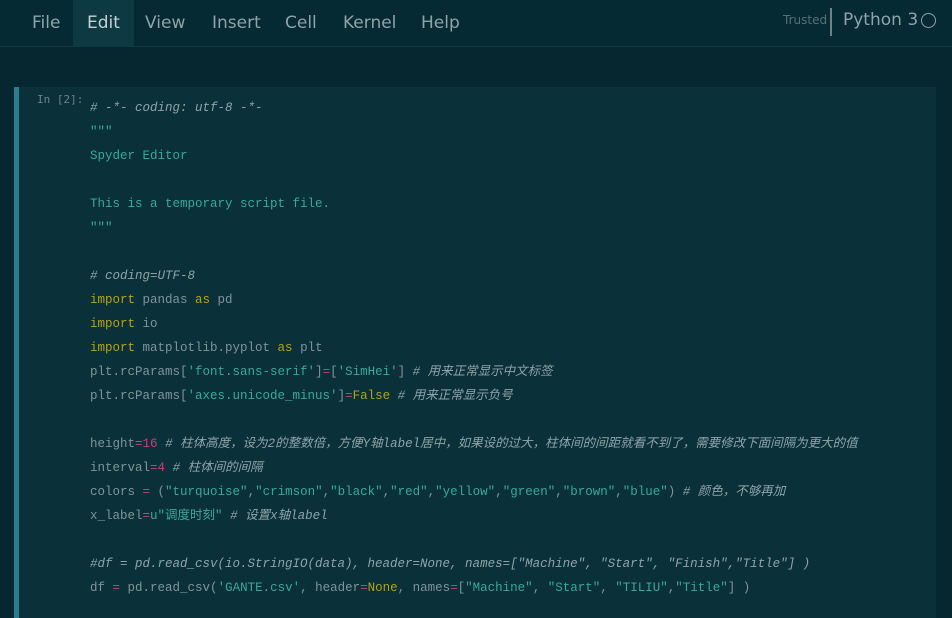  What do you see at coordinates (645, 492) in the screenshot?
I see `code-token: "blue"` at bounding box center [645, 492].